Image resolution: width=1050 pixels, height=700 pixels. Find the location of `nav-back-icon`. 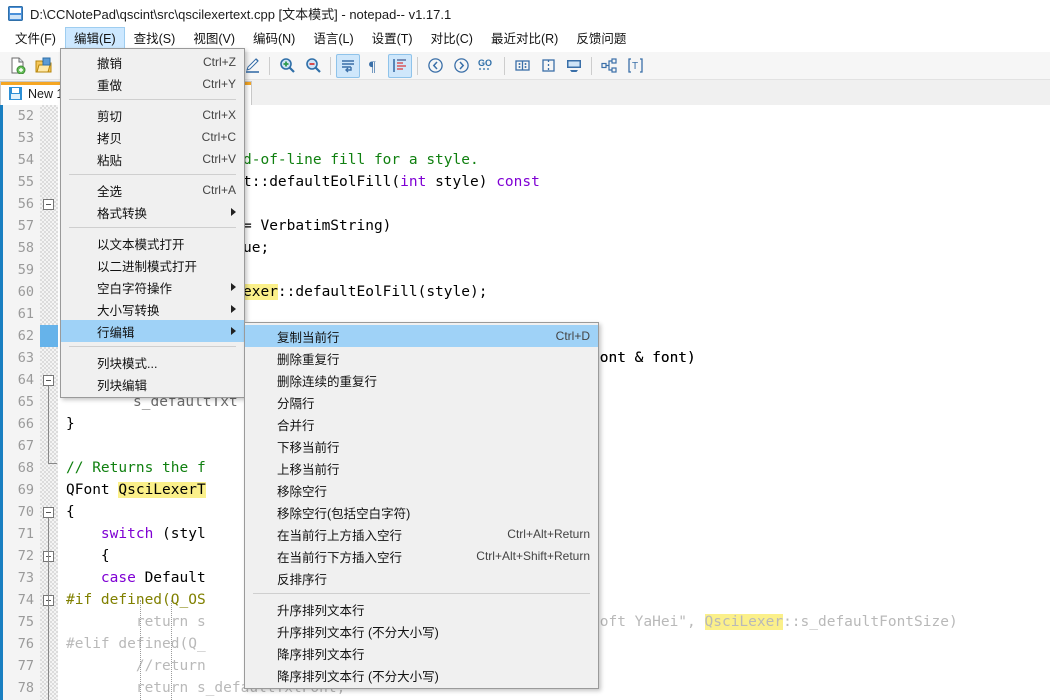

nav-back-icon is located at coordinates (435, 66).